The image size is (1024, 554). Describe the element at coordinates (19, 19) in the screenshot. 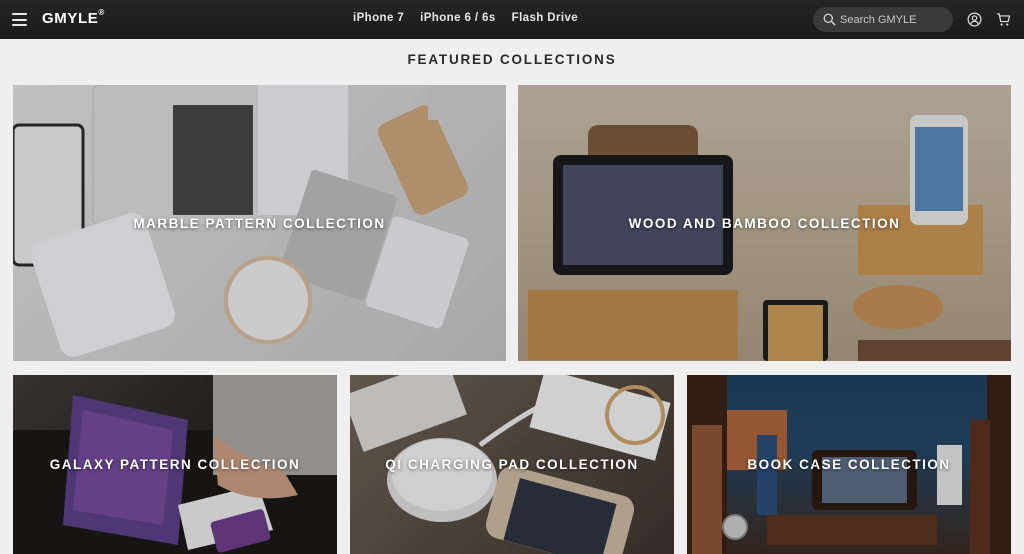

I see `menu-icon` at that location.